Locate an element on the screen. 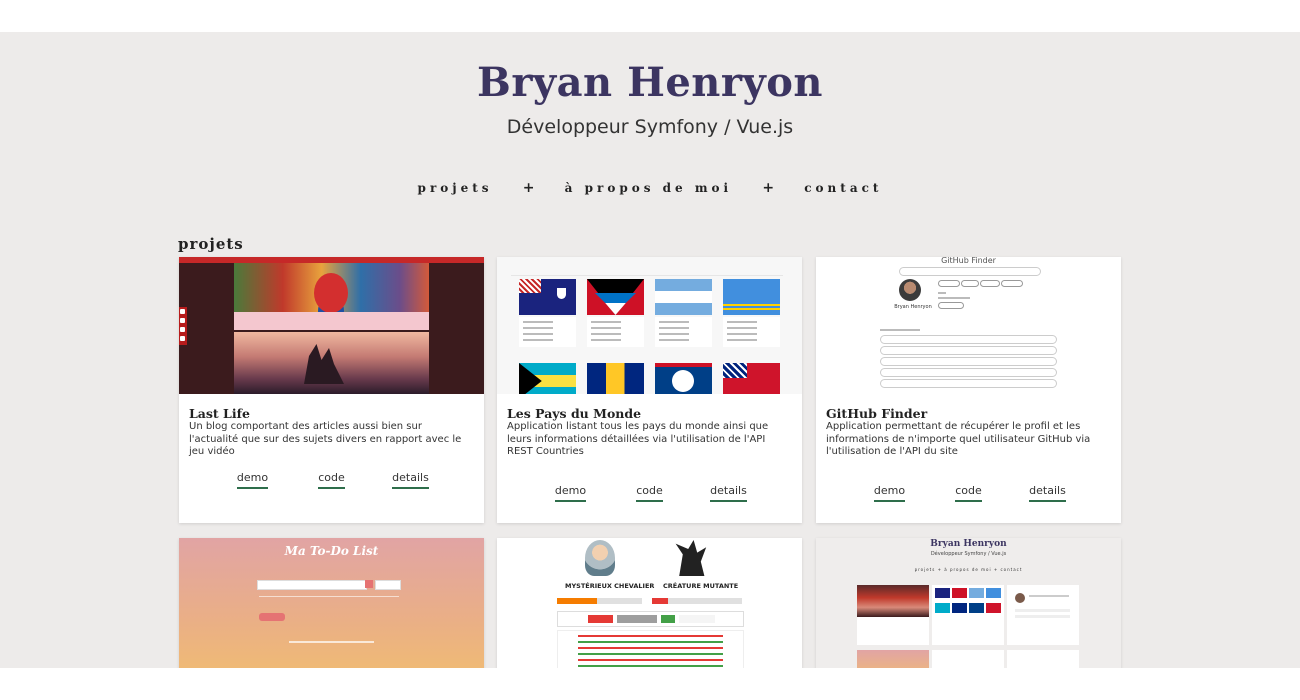 This screenshot has height=700, width=1300. thumbnail-nav: projets + à propos de moi + contact is located at coordinates (968, 569).